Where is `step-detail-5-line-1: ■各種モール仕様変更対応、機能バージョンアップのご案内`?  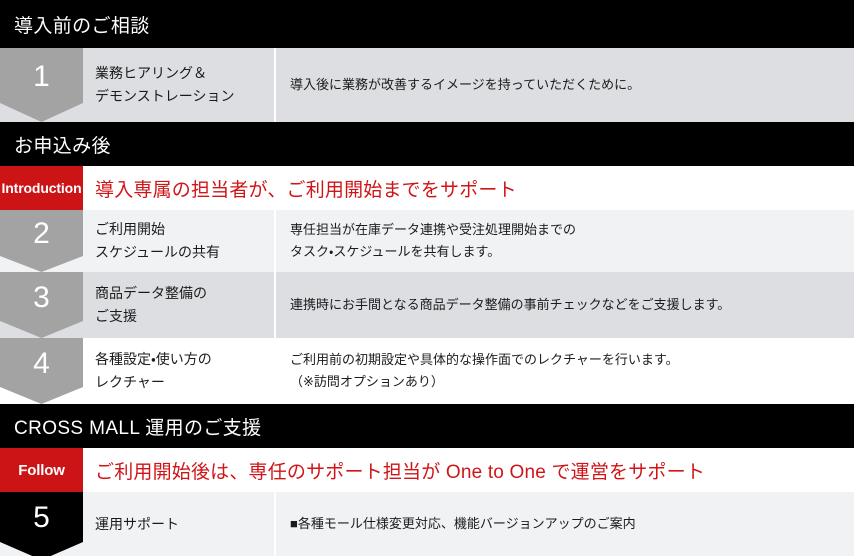
step-detail-5-line-1: ■各種モール仕様変更対応、機能バージョンアップのご案内 is located at coordinates (463, 523).